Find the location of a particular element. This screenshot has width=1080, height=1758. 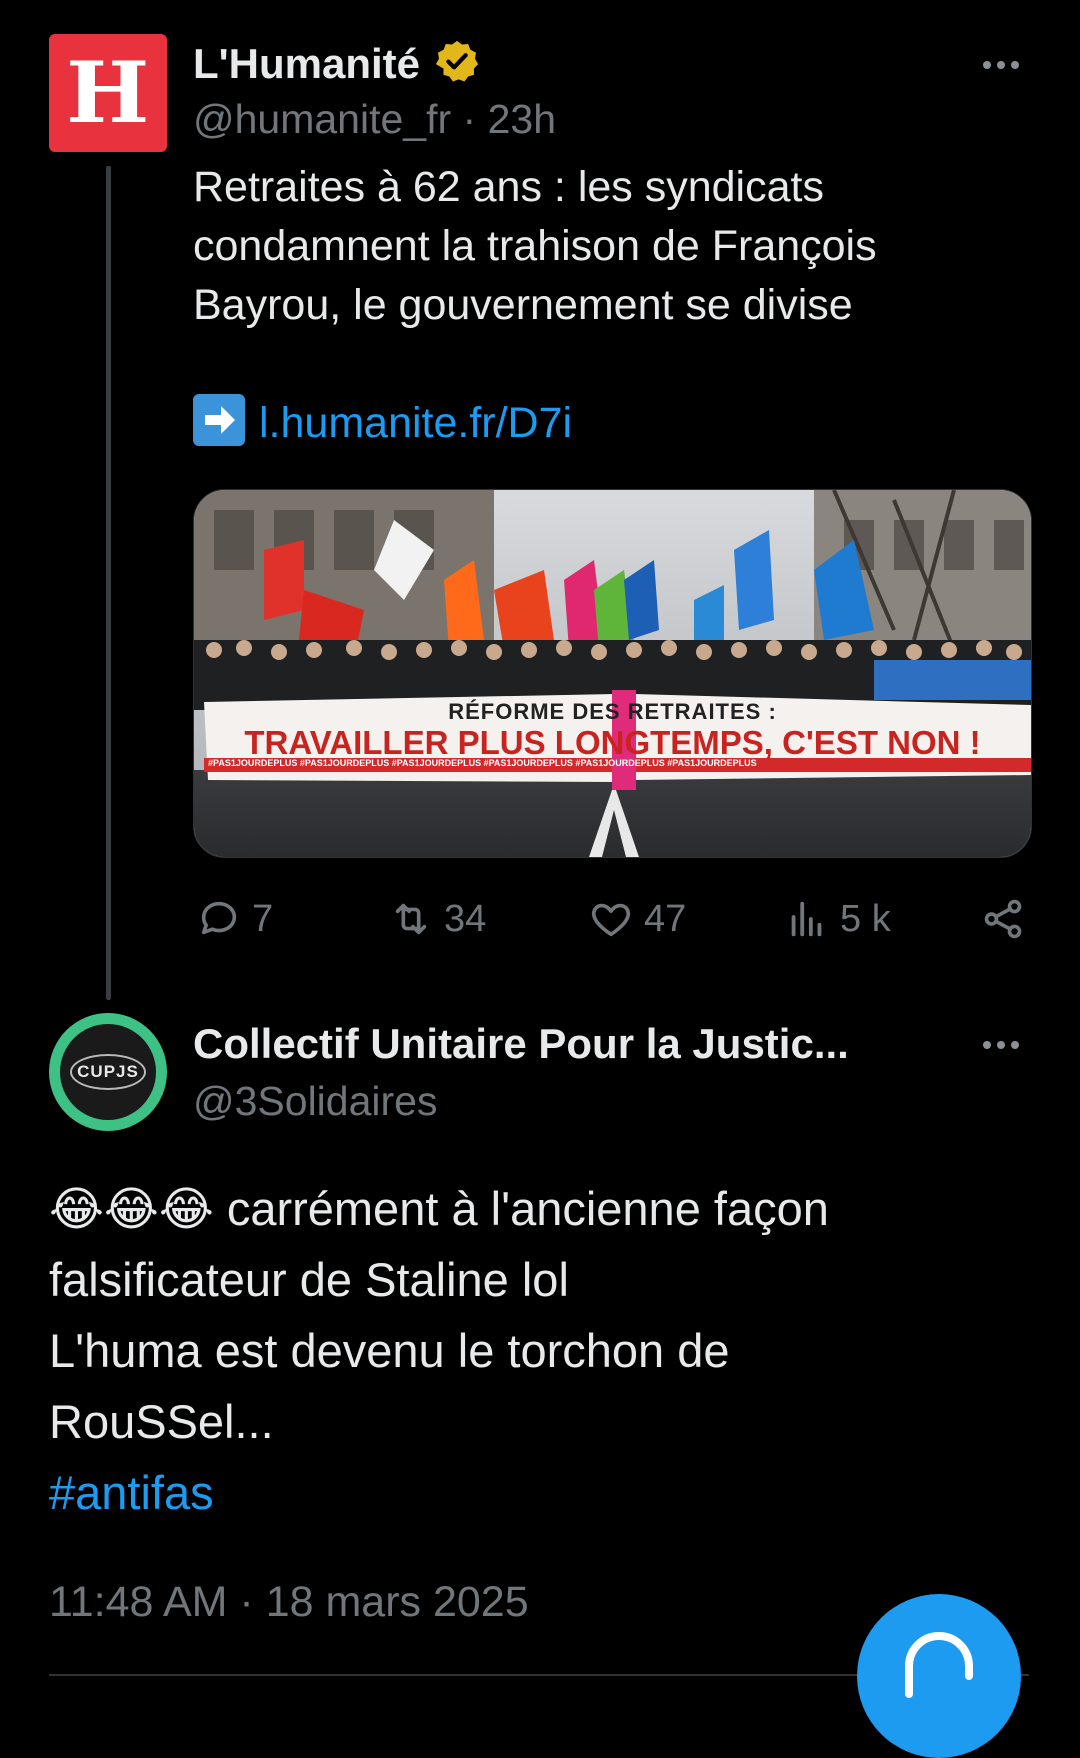

text-line: 😂😂😂 carrément à l'ancienne façon is located at coordinates (439, 1208).